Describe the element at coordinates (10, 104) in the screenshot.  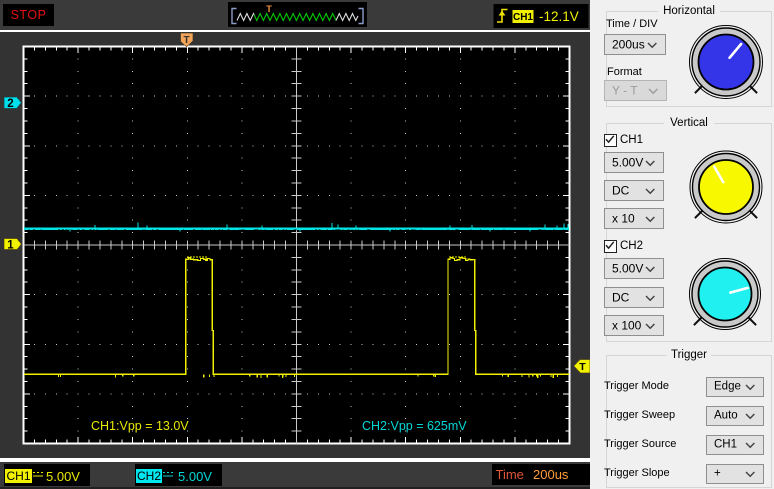
I see `svg-text: 2` at that location.